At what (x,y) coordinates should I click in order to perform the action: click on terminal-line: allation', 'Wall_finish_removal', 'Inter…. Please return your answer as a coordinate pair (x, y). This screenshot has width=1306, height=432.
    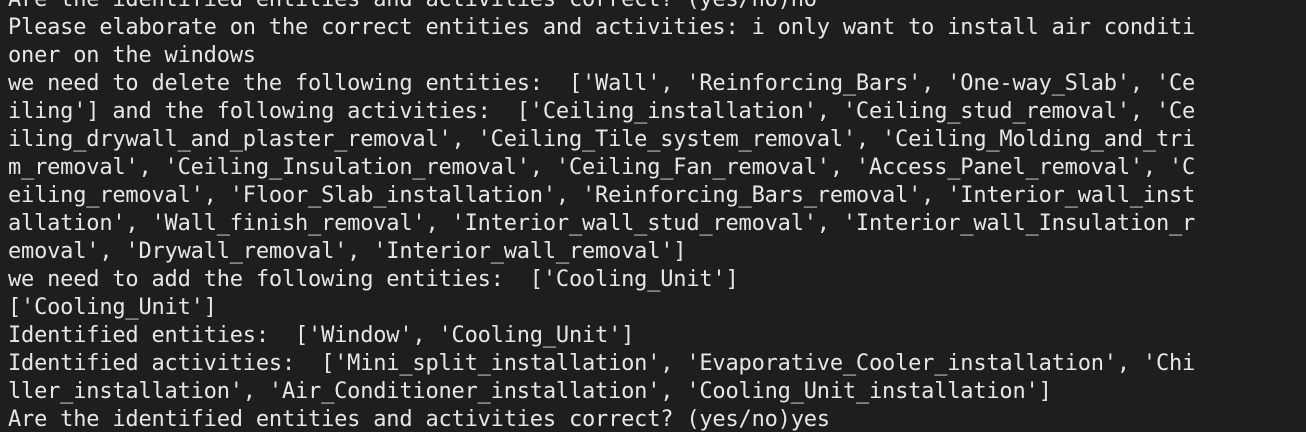
    Looking at the image, I should click on (602, 223).